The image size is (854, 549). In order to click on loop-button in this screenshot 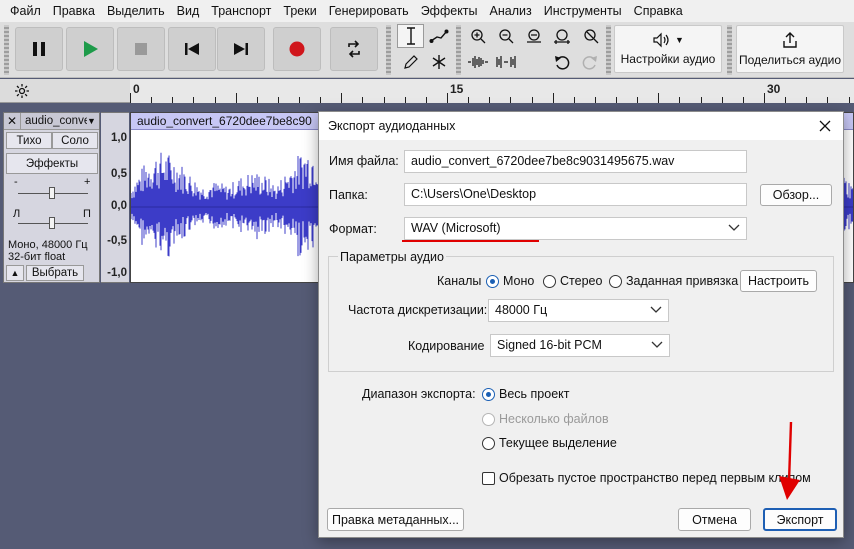, I will do `click(354, 49)`.